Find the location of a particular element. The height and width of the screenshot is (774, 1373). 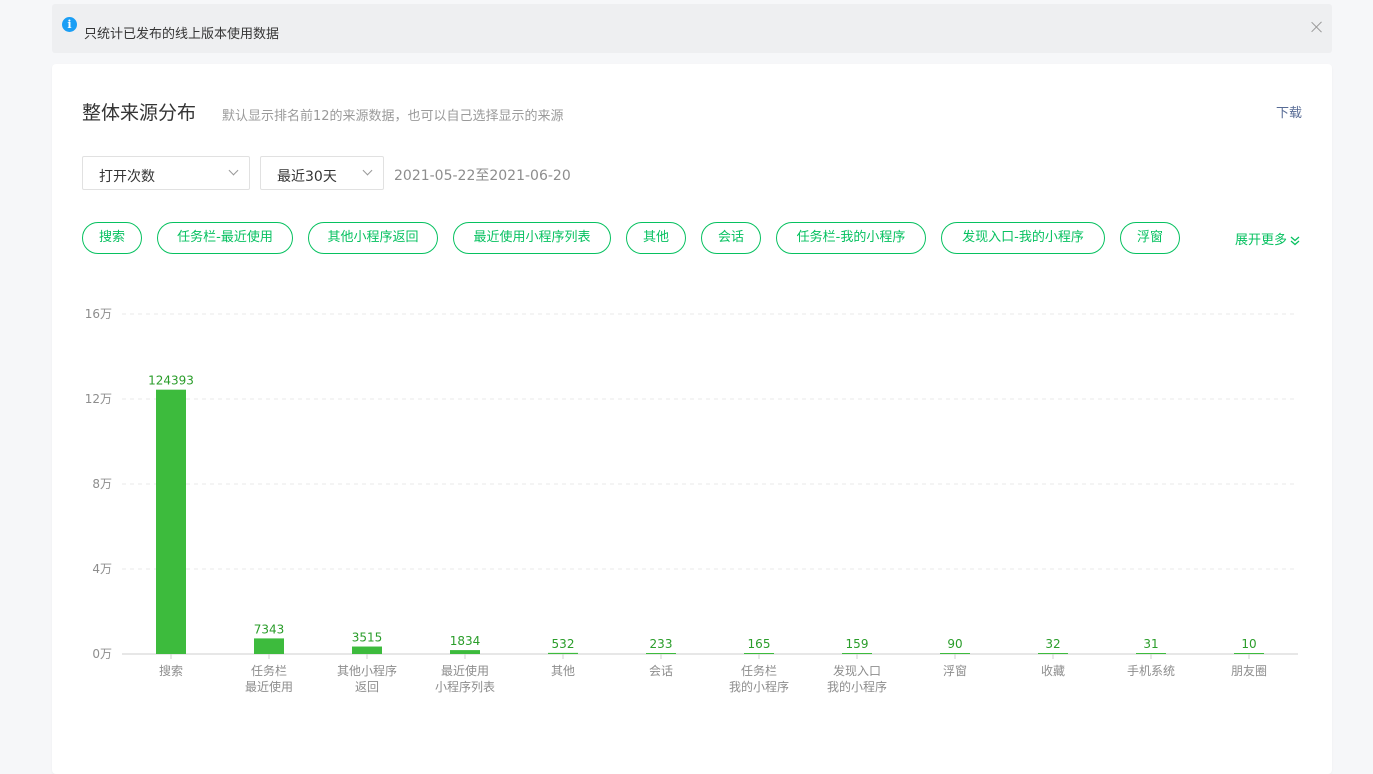

y-tick-label: 8万 is located at coordinates (102, 484).